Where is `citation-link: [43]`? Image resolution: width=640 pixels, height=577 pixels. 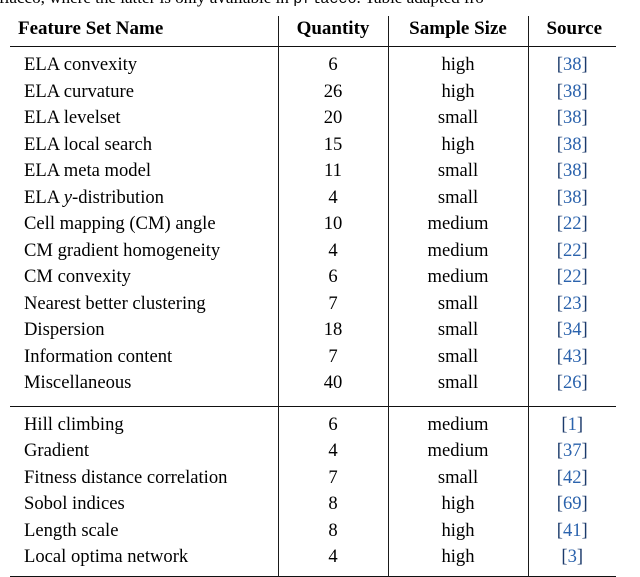 citation-link: [43] is located at coordinates (572, 356).